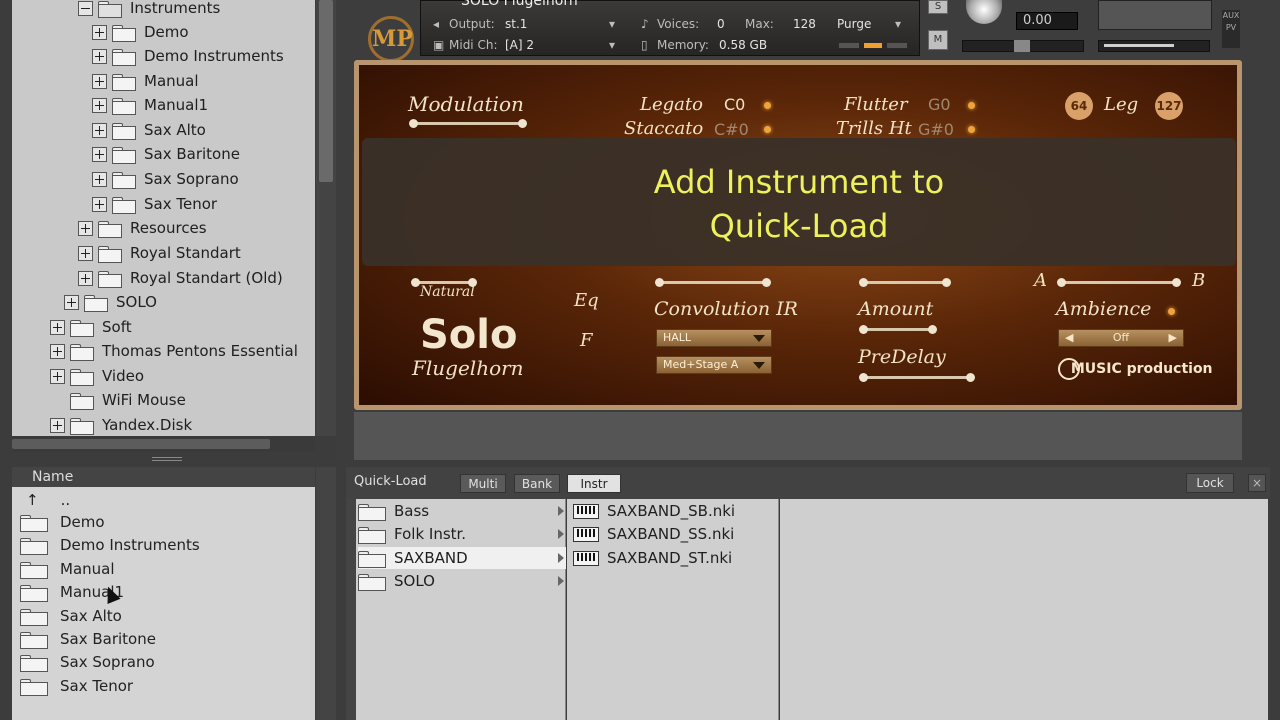 The height and width of the screenshot is (720, 1280). What do you see at coordinates (326, 91) in the screenshot?
I see `tree-scroll-thumb` at bounding box center [326, 91].